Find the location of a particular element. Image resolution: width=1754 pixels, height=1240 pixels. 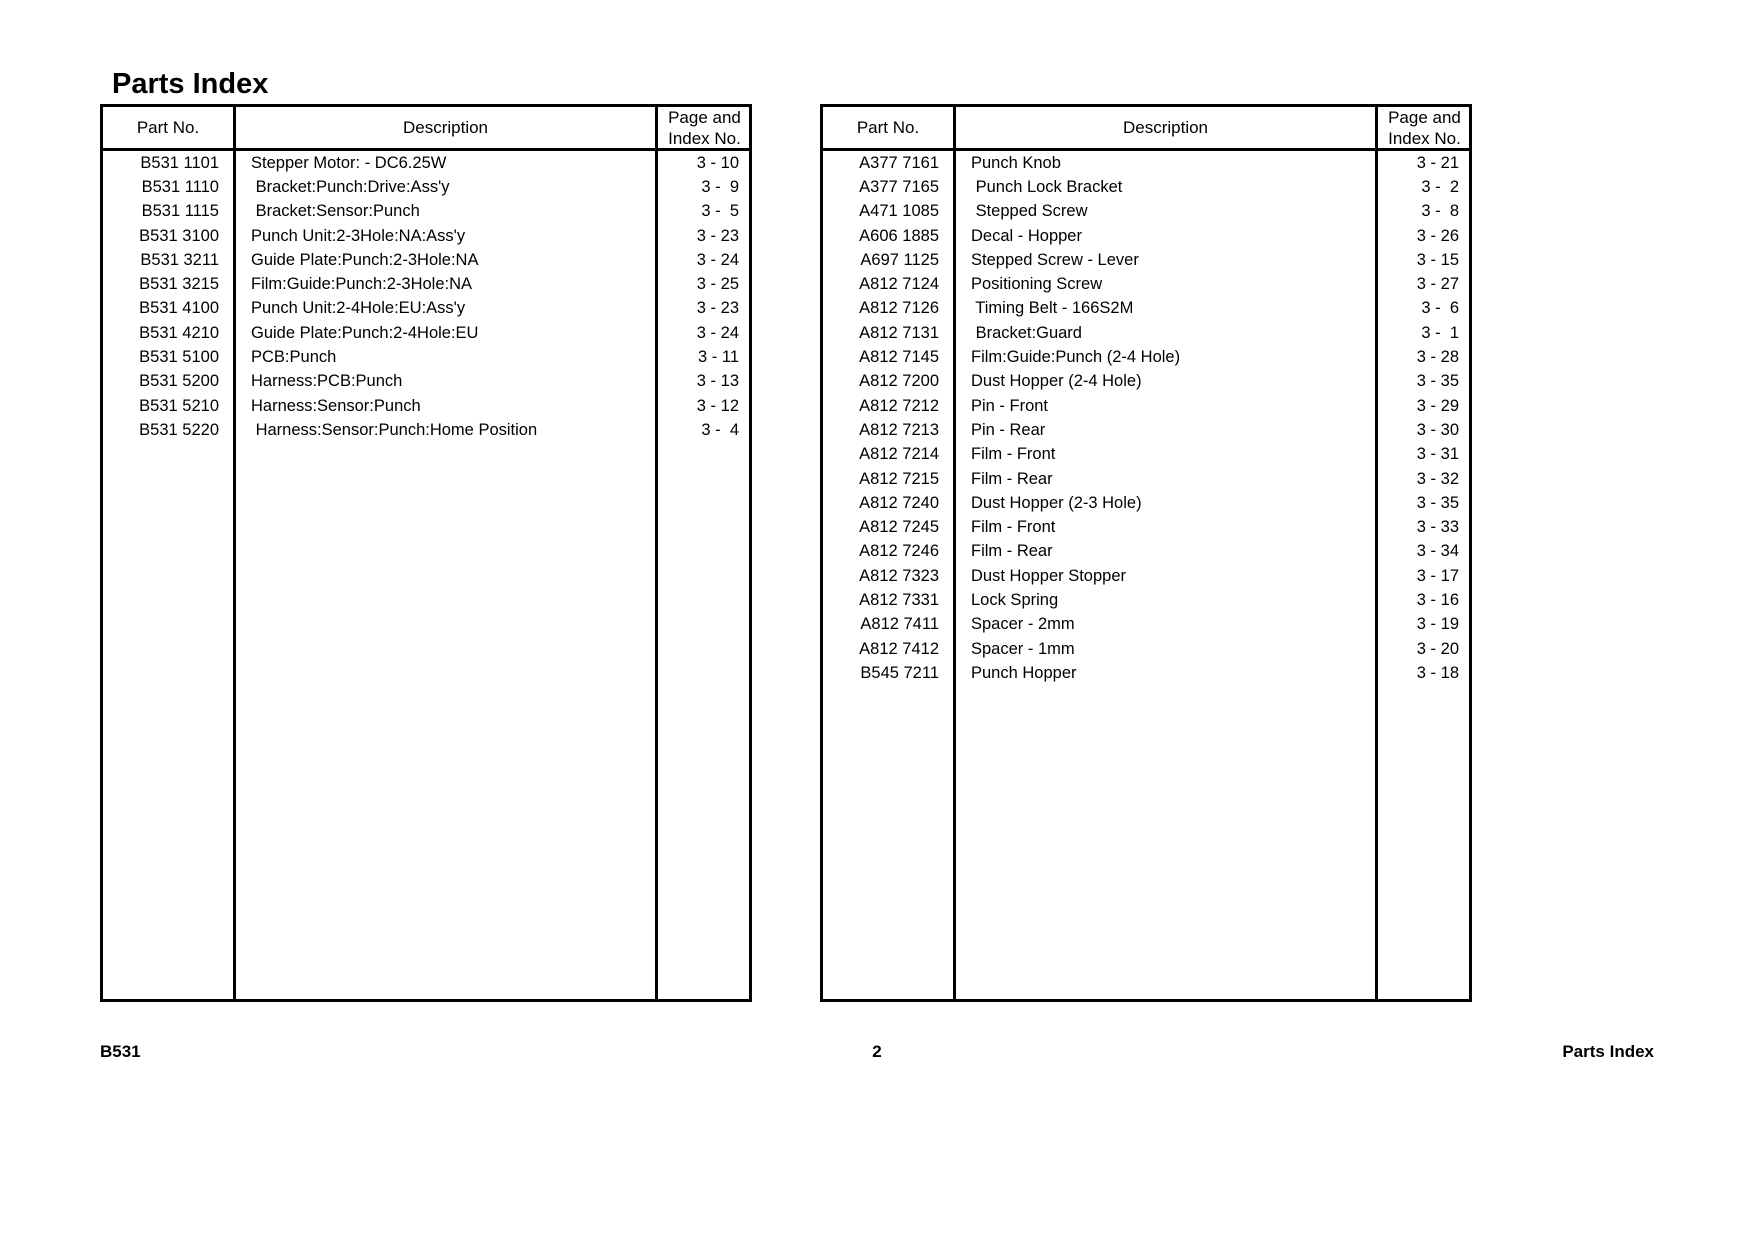

cell-description: Punch Unit:2-4Hole:EU:Ass'y is located at coordinates (358, 308).